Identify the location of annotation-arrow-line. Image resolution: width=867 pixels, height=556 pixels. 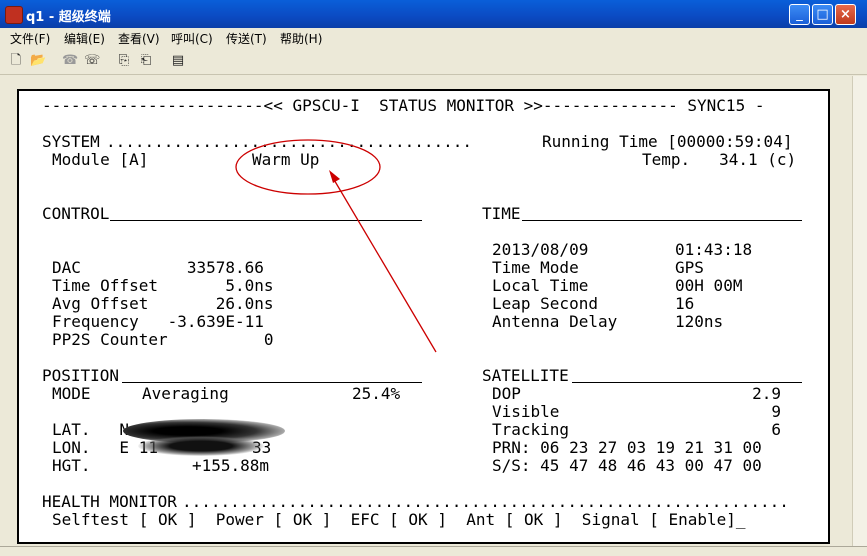
(384, 265).